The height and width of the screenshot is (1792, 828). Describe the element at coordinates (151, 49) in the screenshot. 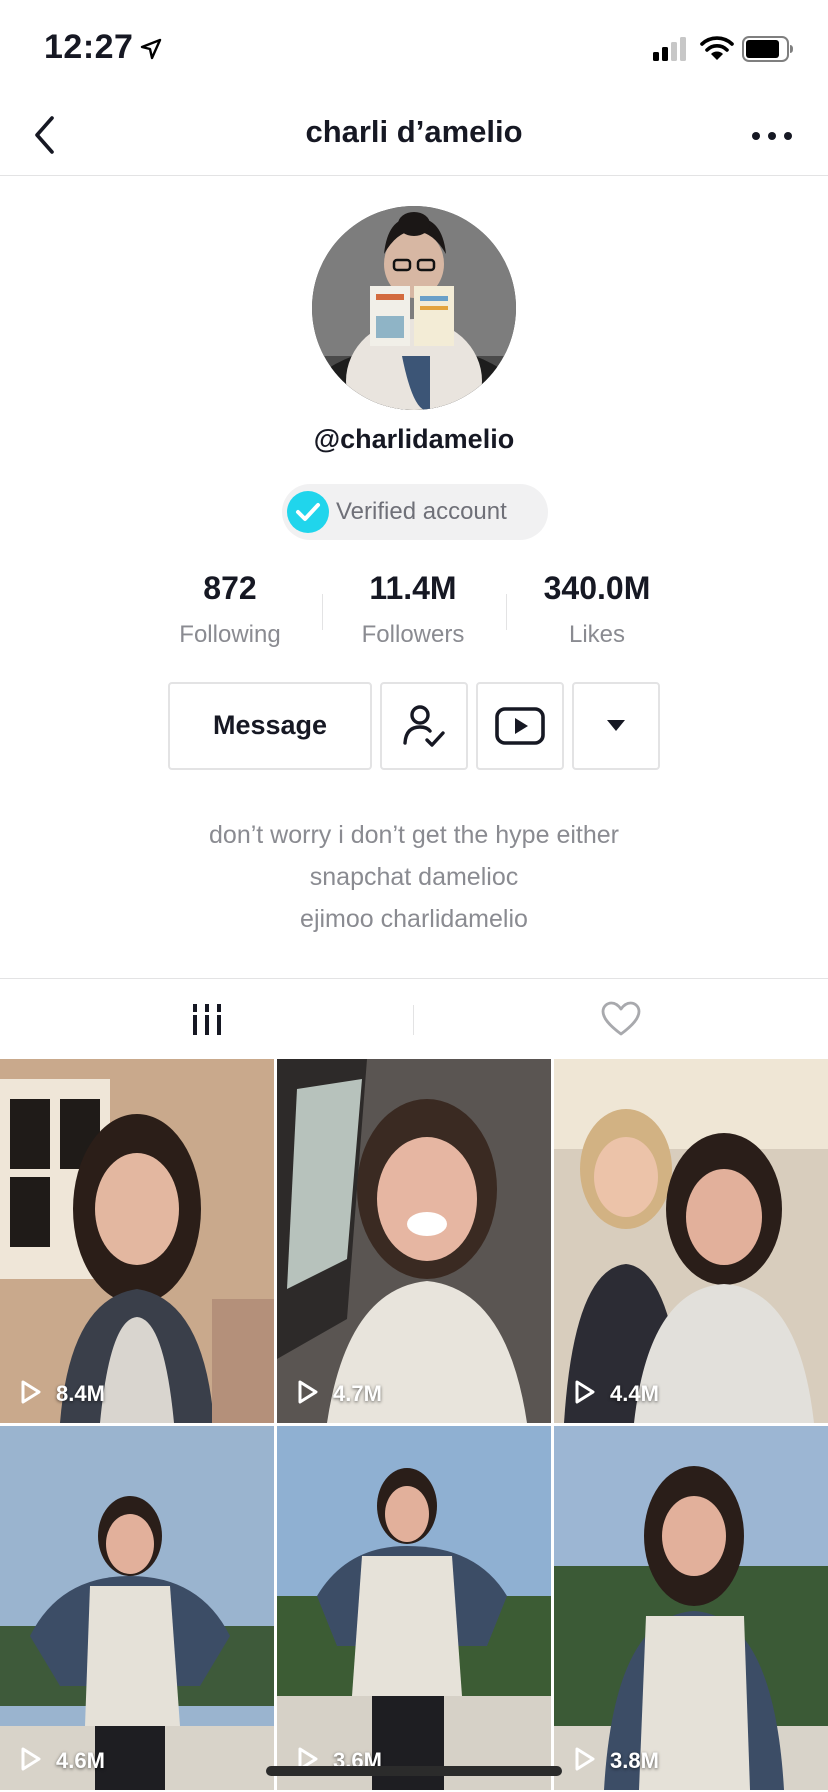

I see `location-arrow-icon` at that location.